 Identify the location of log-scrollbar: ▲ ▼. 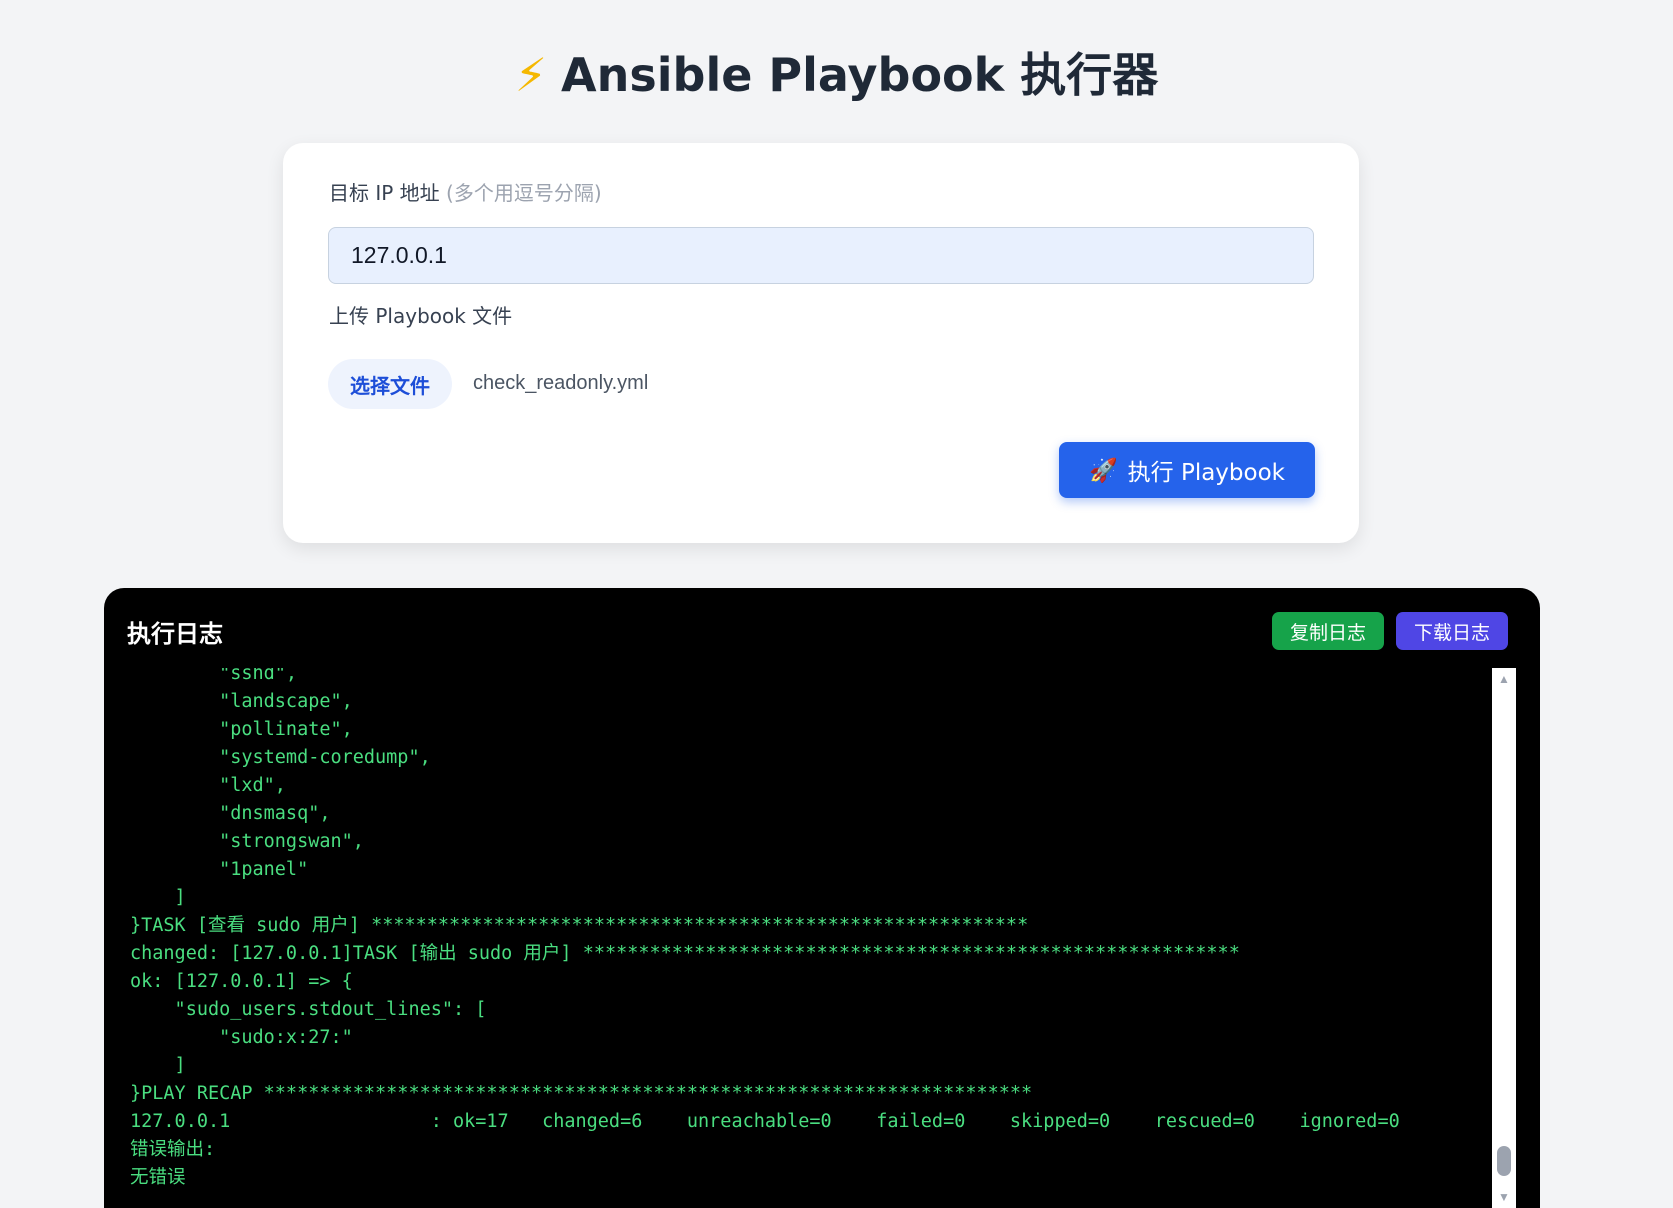
(1504, 938).